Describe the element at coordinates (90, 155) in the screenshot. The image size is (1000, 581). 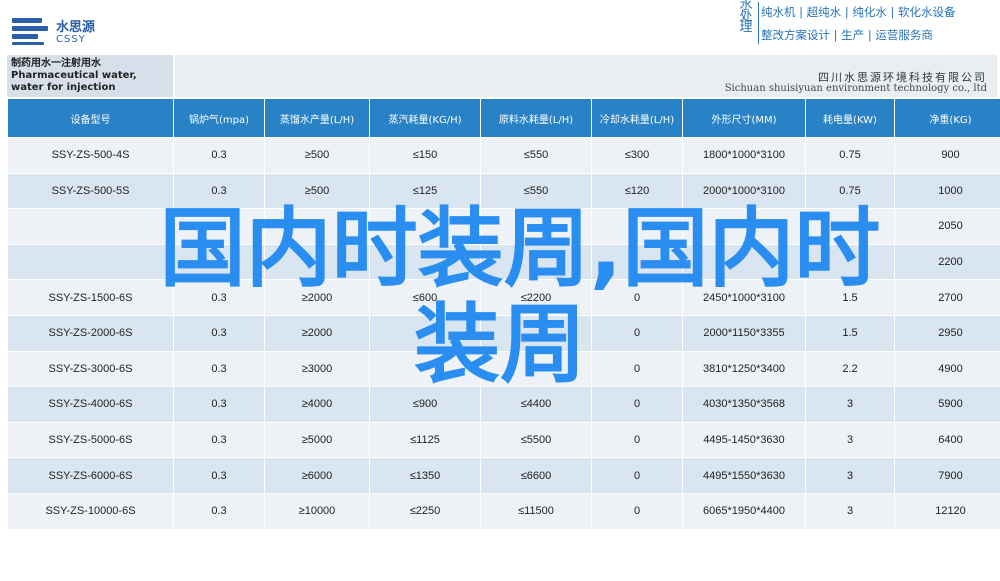
I see `table-cell: SSY-ZS-500-4S` at that location.